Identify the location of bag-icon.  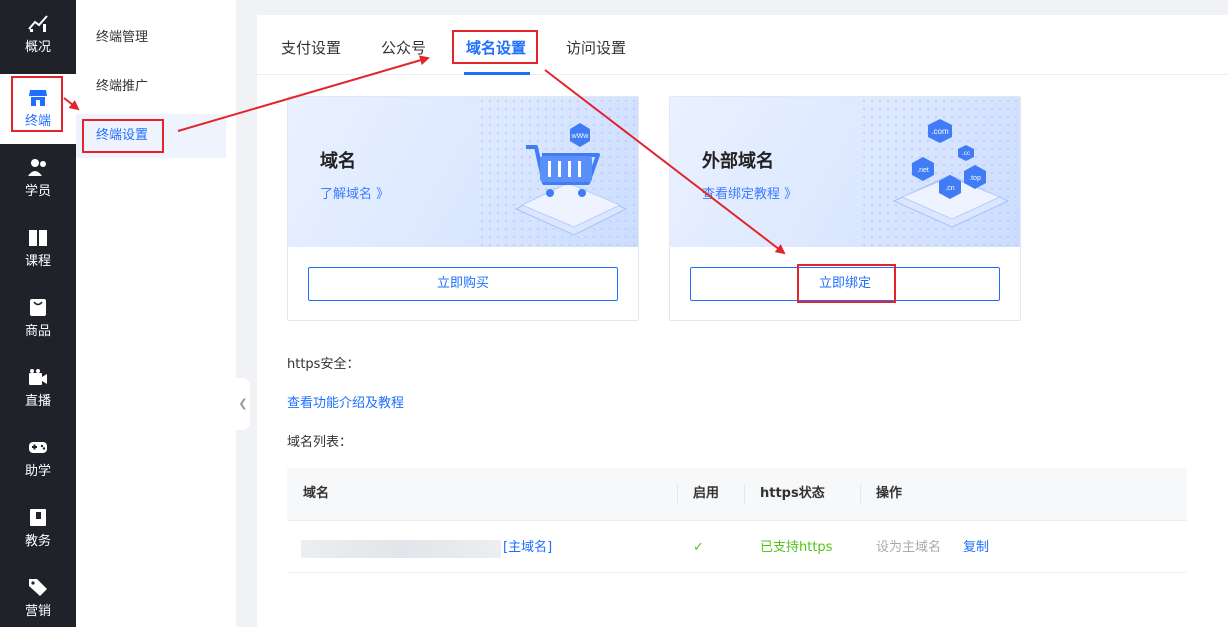
(38, 307).